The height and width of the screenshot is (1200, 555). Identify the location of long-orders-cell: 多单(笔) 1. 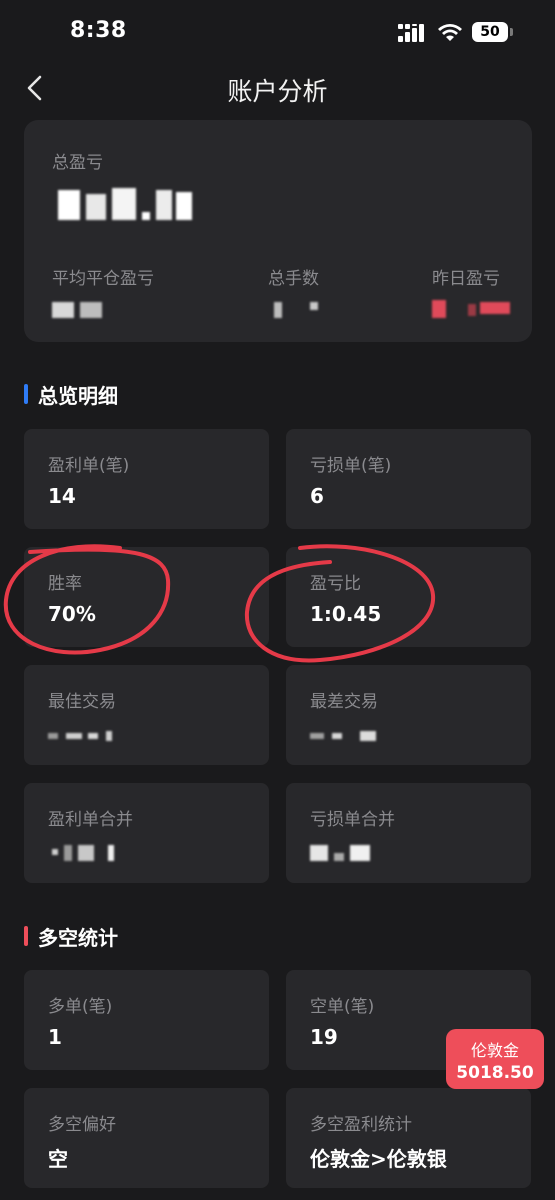
(146, 1020).